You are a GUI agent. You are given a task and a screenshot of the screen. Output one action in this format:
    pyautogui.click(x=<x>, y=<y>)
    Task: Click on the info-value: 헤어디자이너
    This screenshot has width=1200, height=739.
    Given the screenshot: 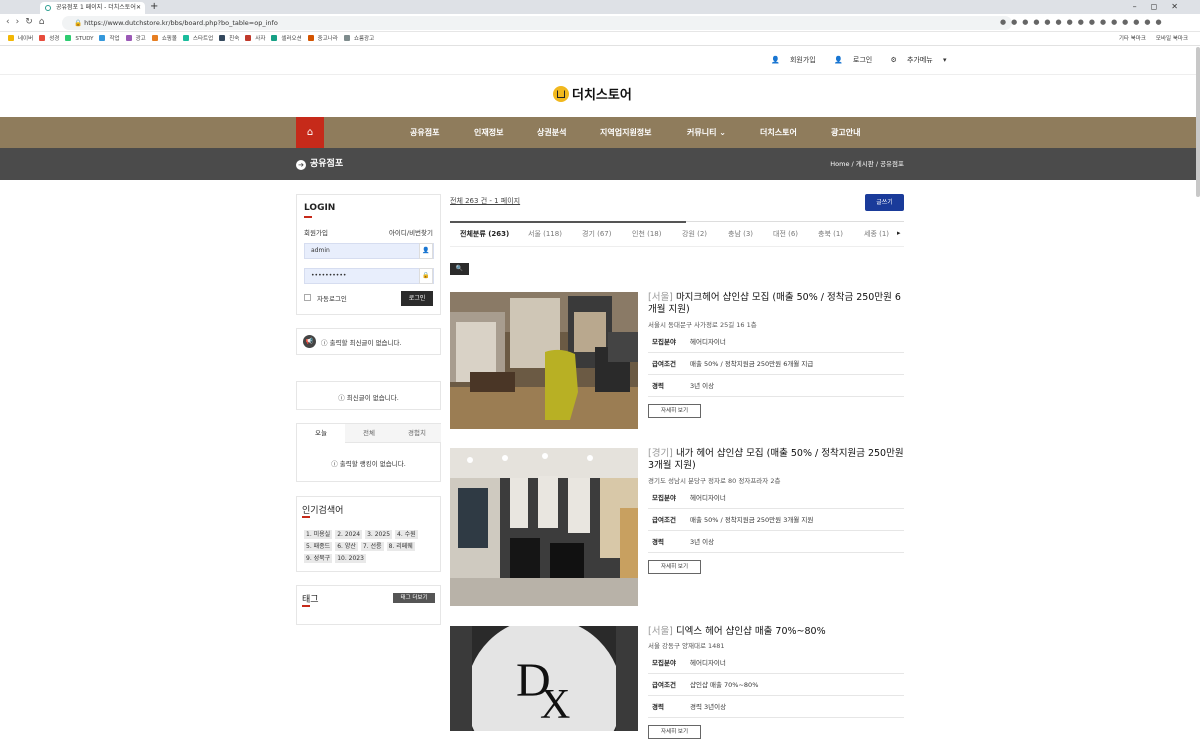 What is the action you would take?
    pyautogui.click(x=708, y=663)
    